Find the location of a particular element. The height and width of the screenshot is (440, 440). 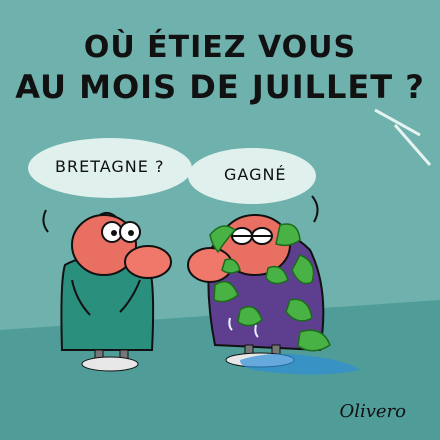

artist-signature: Olivero is located at coordinates (372, 411).